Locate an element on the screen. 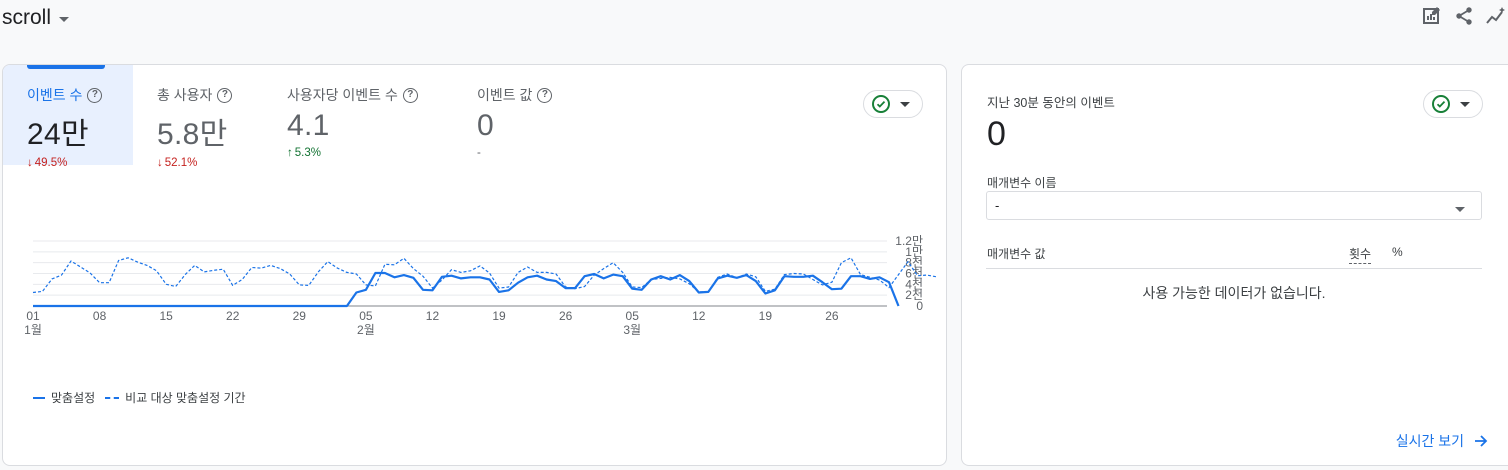  series-line-current is located at coordinates (466, 289).